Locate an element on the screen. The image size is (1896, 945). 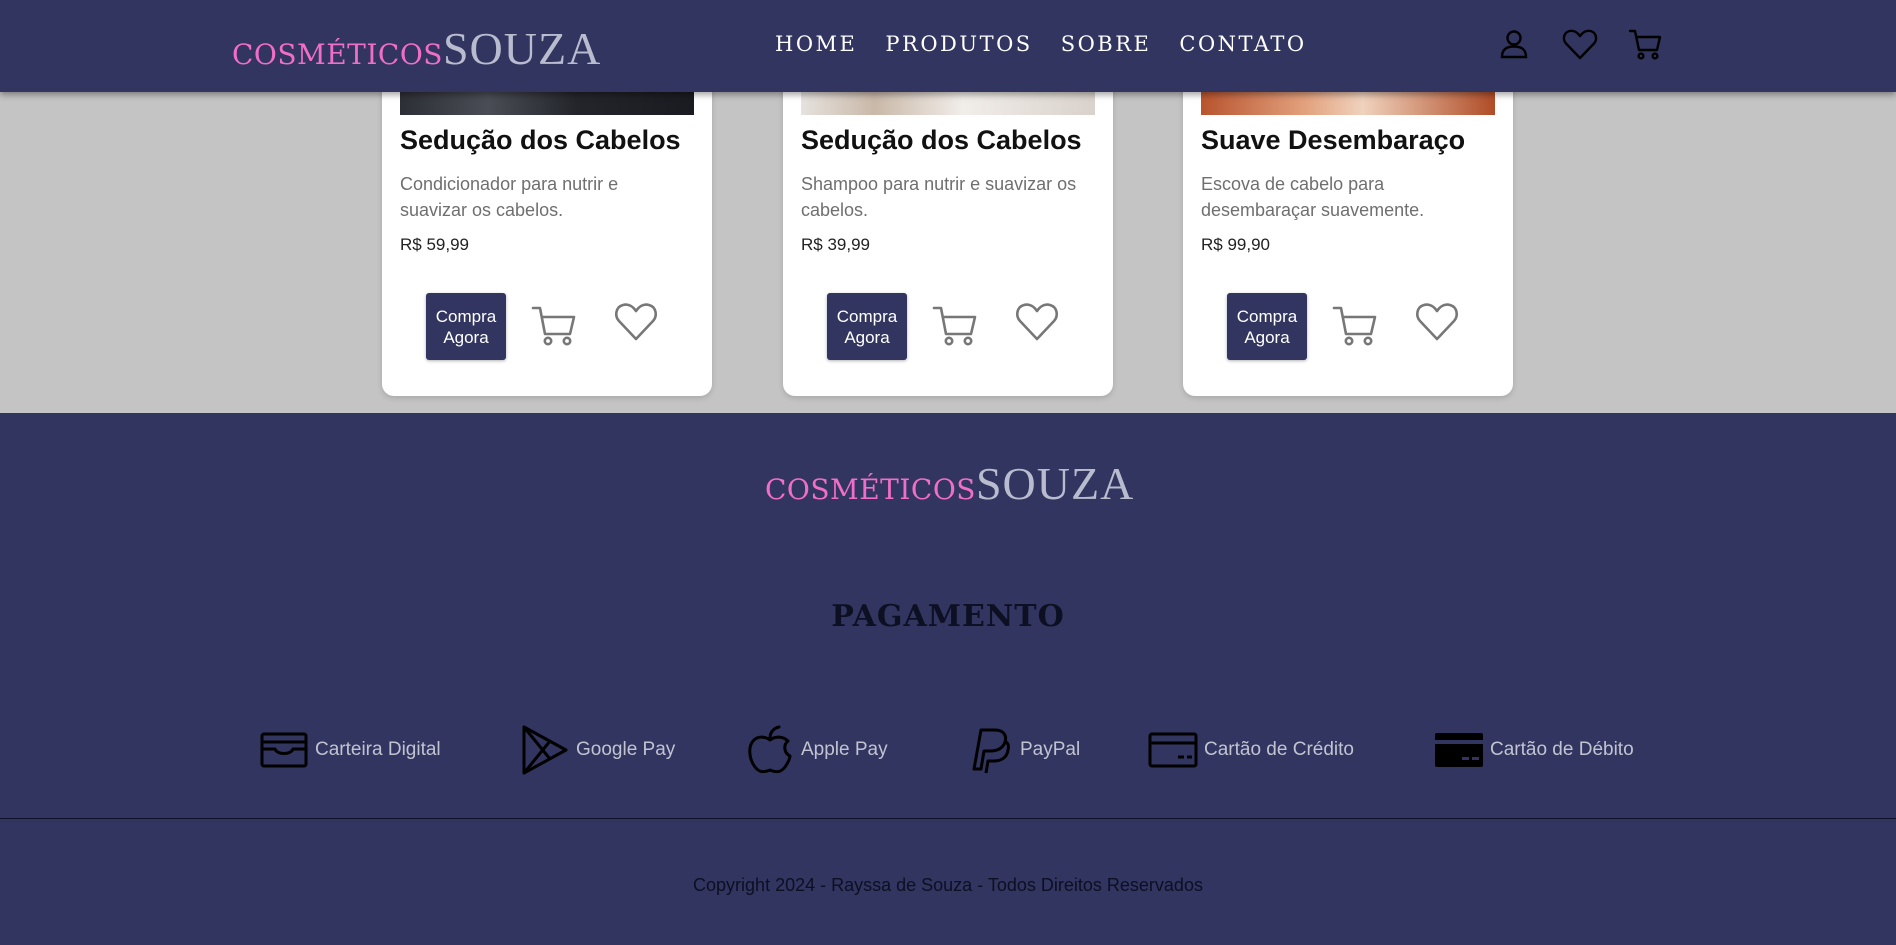
cart-icon is located at coordinates (1646, 44).